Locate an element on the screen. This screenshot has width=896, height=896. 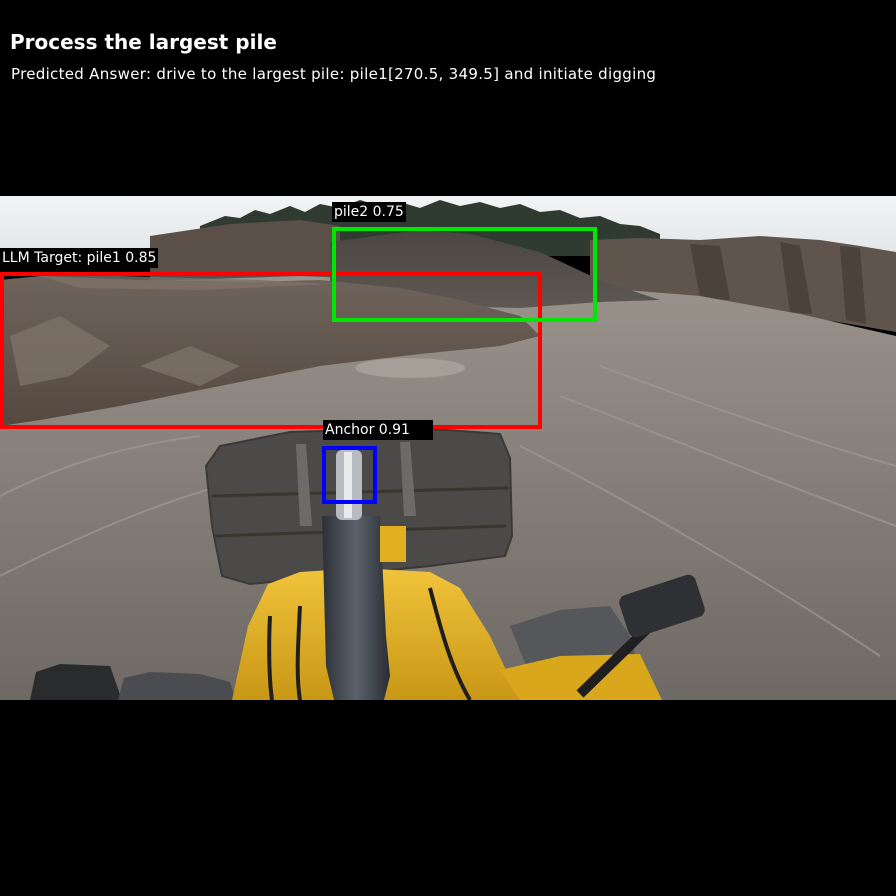
anchor-box is located at coordinates (349, 475).